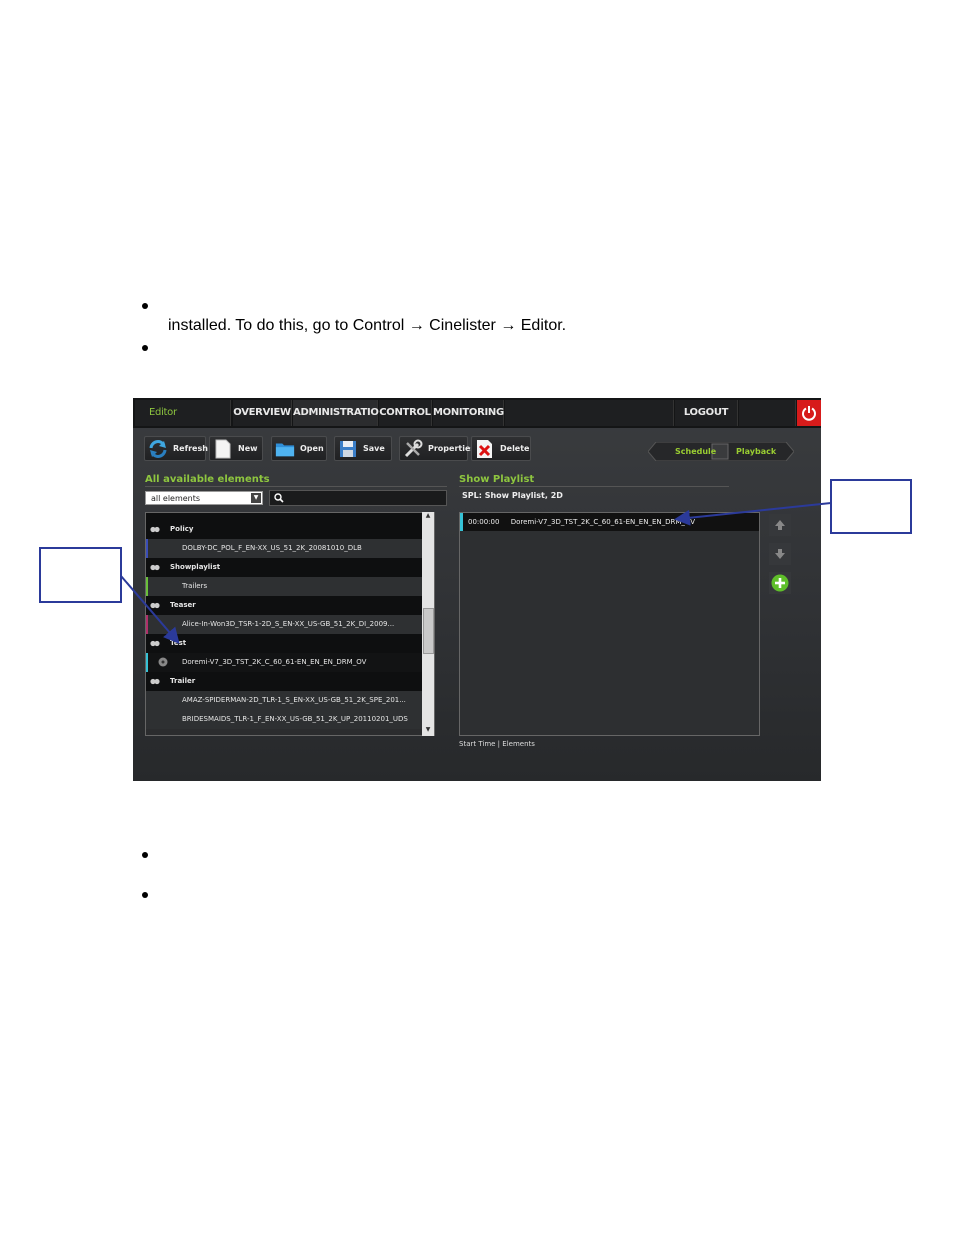 This screenshot has height=1235, width=954. Describe the element at coordinates (163, 662) in the screenshot. I see `reel-status-icon` at that location.